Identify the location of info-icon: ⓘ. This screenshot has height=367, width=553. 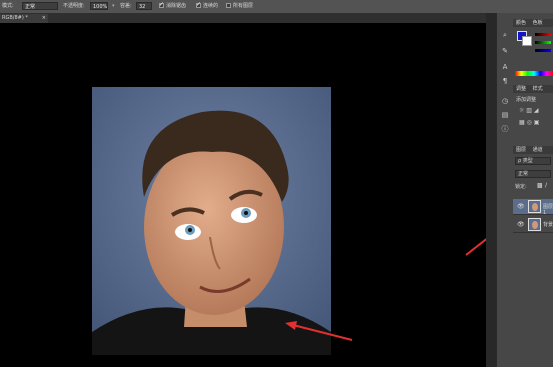
(505, 129).